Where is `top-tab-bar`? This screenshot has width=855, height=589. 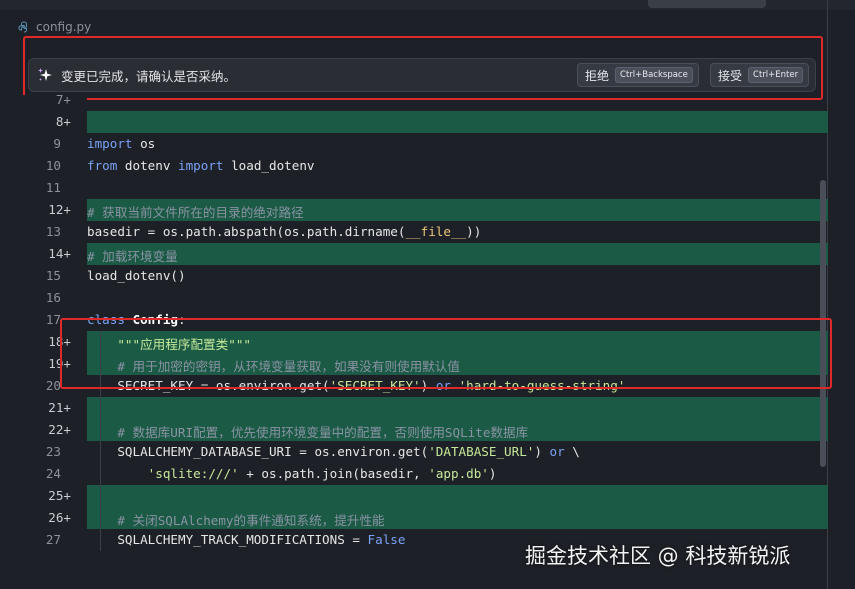
top-tab-bar is located at coordinates (427, 5).